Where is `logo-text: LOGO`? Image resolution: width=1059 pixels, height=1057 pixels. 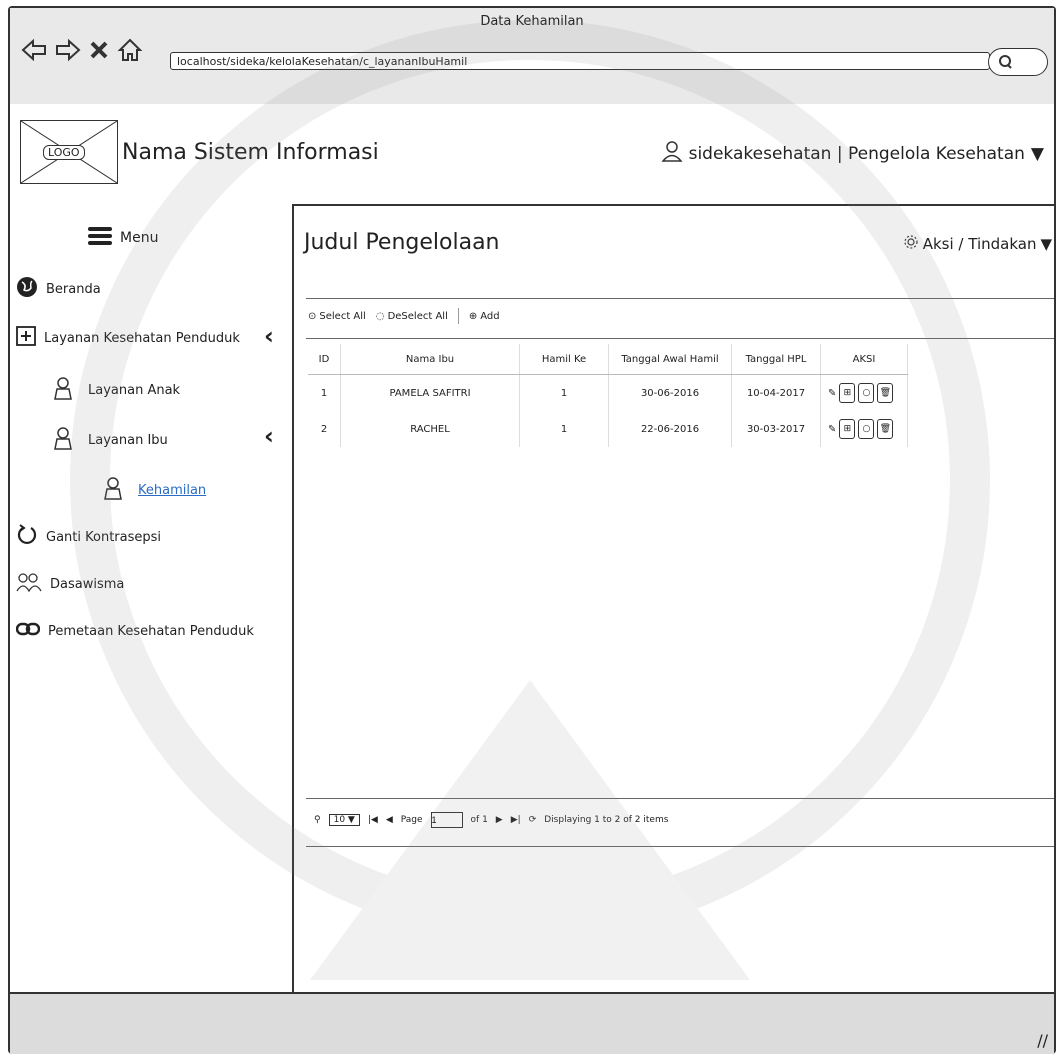 logo-text: LOGO is located at coordinates (64, 152).